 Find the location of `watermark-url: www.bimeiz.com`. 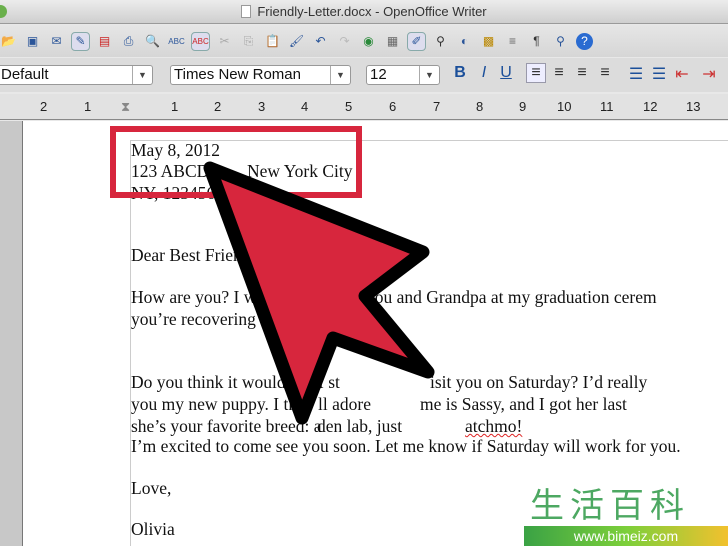

watermark-url: www.bimeiz.com is located at coordinates (626, 536).